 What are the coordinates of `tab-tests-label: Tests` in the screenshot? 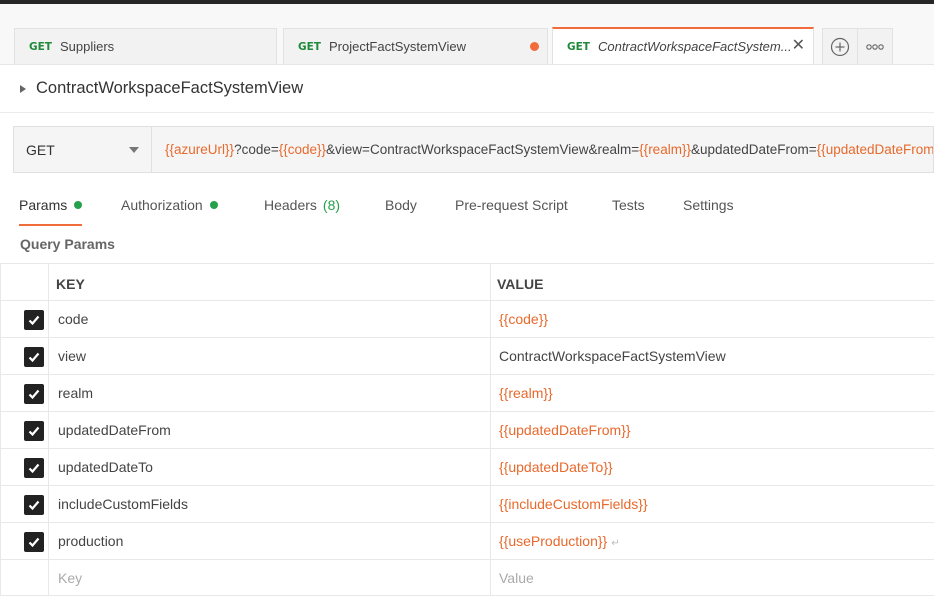 It's located at (628, 205).